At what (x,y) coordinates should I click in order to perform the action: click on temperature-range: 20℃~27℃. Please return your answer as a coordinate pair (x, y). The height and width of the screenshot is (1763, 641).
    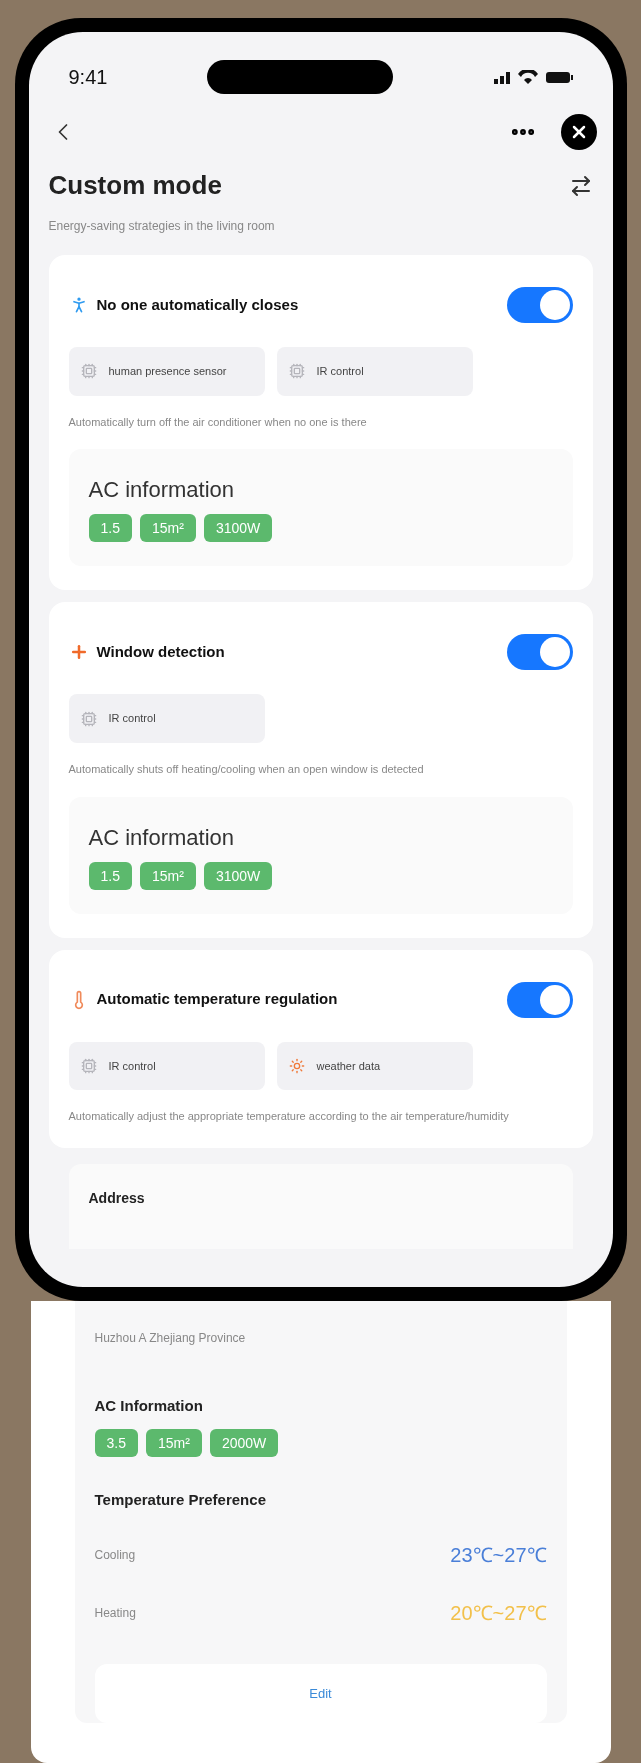
    Looking at the image, I should click on (498, 1613).